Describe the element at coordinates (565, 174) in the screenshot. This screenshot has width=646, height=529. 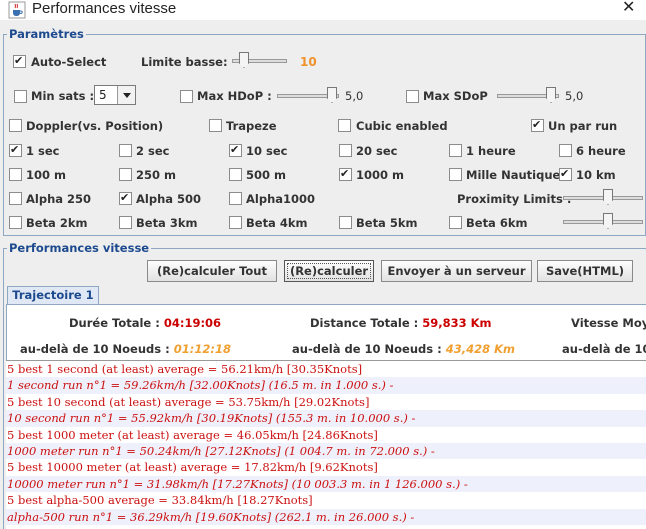
I see `10-km-checkbox` at that location.